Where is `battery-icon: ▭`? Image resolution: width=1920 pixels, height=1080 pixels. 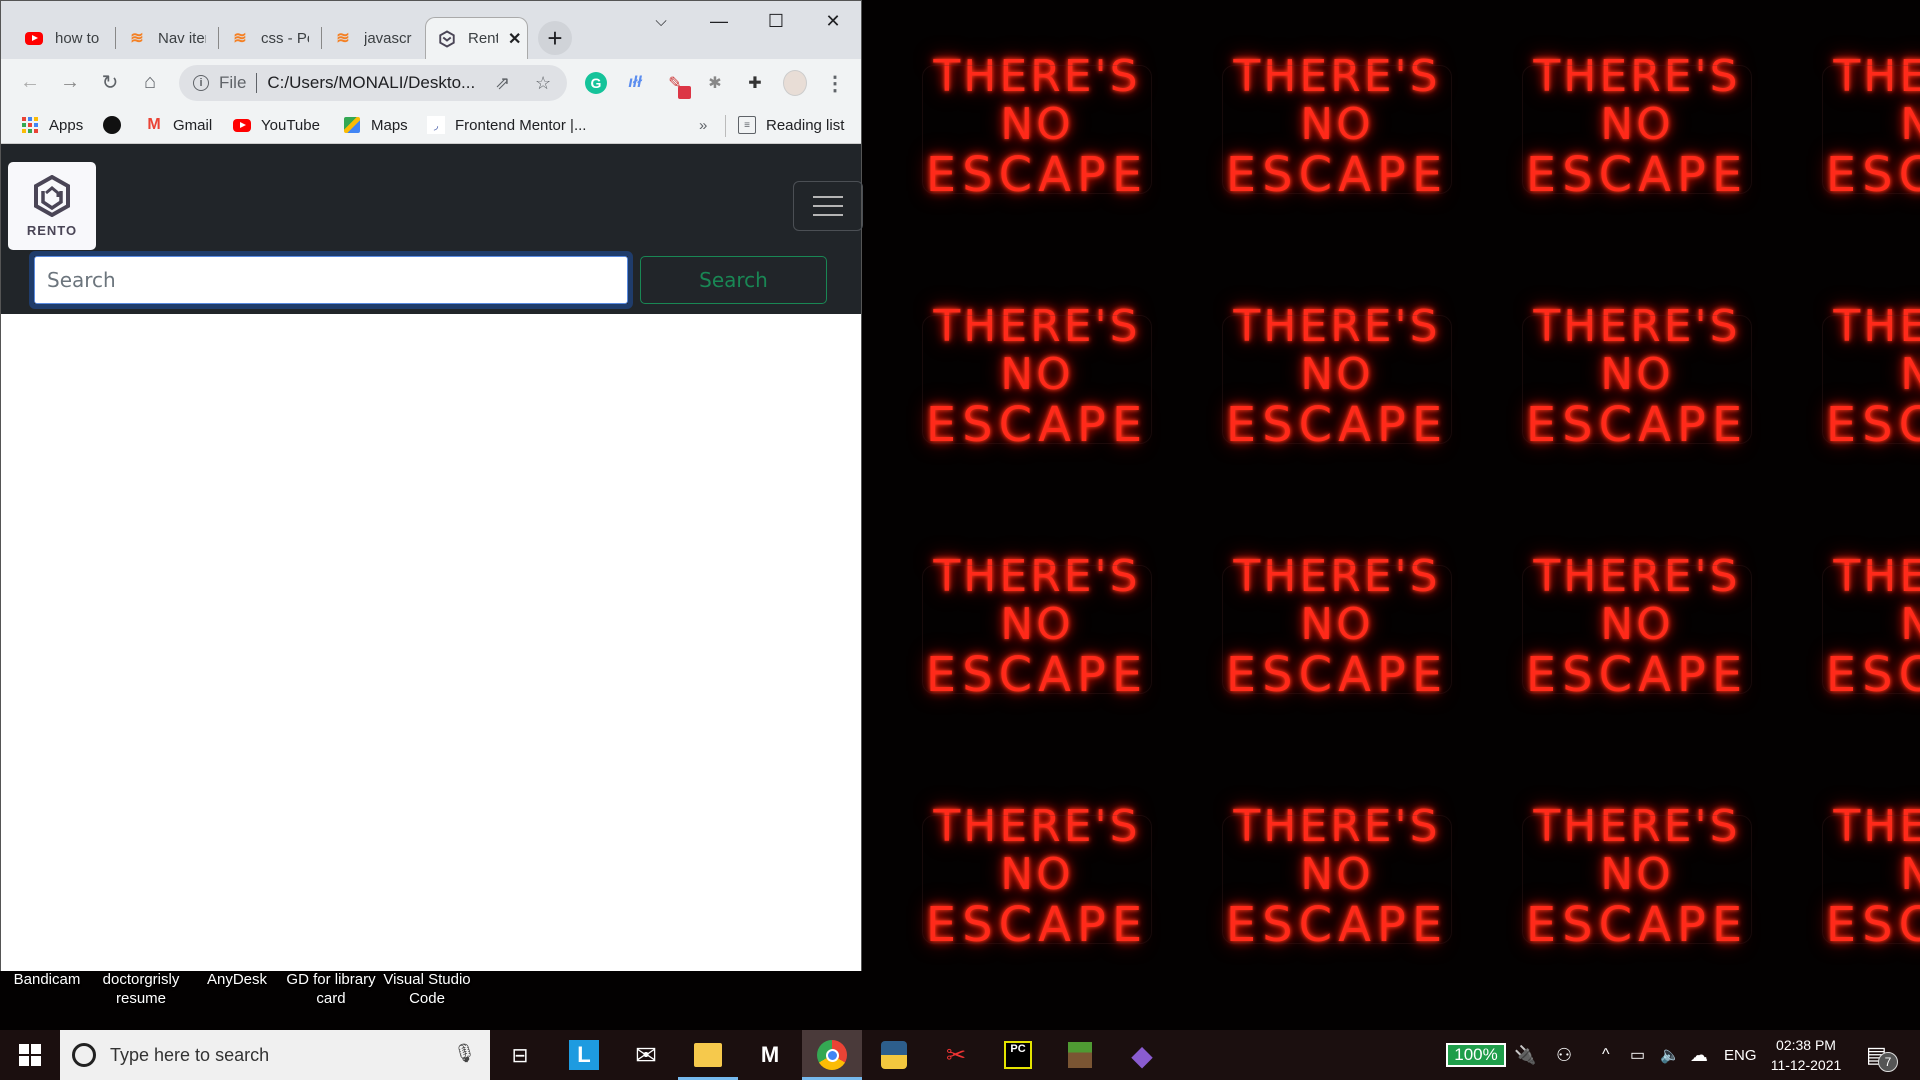
battery-icon: ▭ is located at coordinates (1637, 1055).